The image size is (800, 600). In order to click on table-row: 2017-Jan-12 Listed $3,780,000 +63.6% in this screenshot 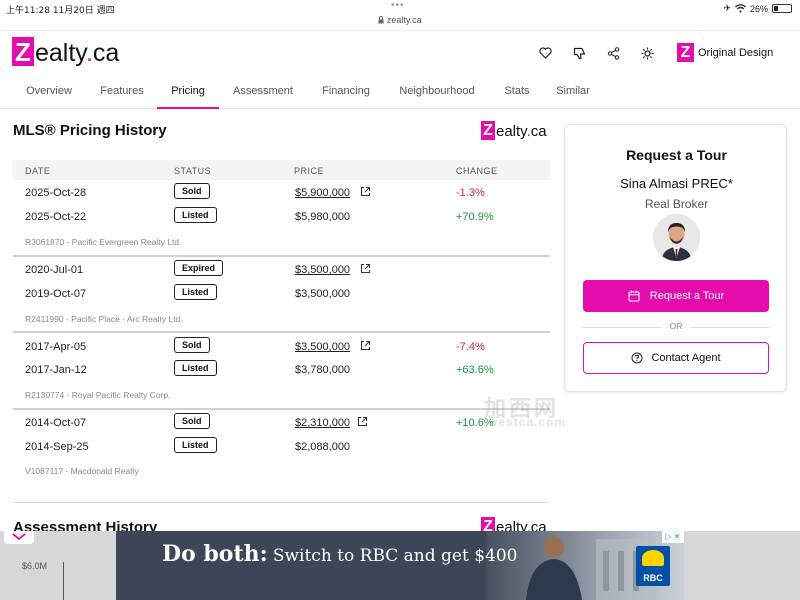, I will do `click(281, 371)`.